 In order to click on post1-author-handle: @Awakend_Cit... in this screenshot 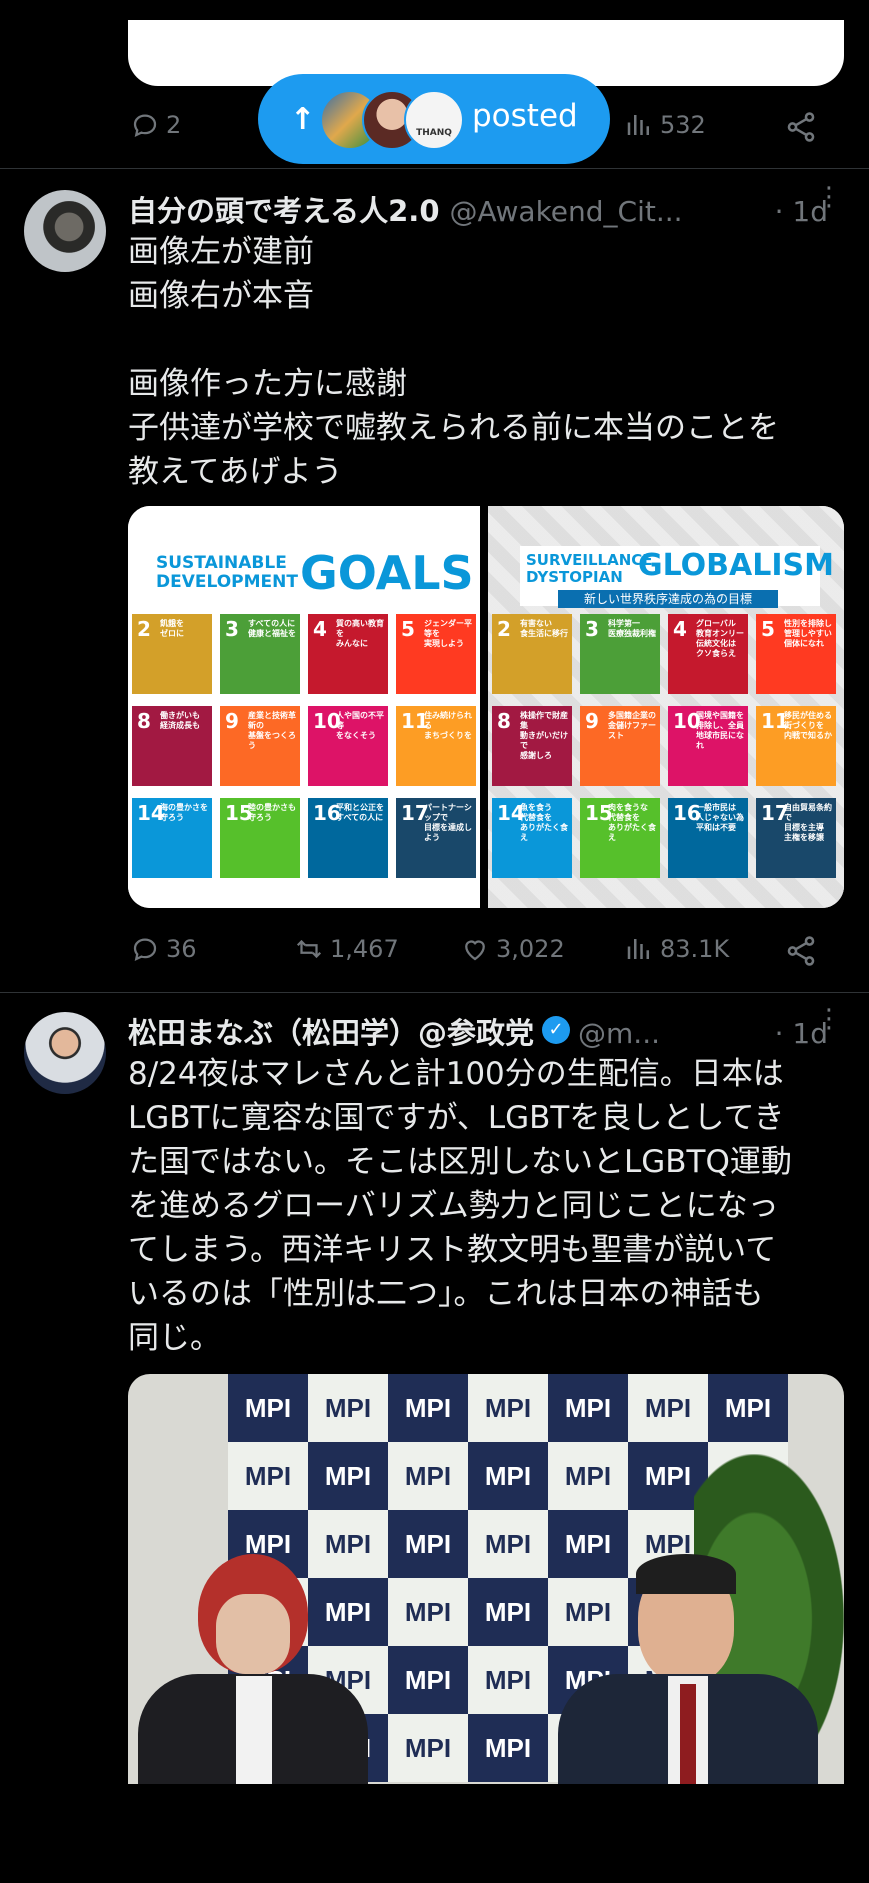, I will do `click(566, 211)`.